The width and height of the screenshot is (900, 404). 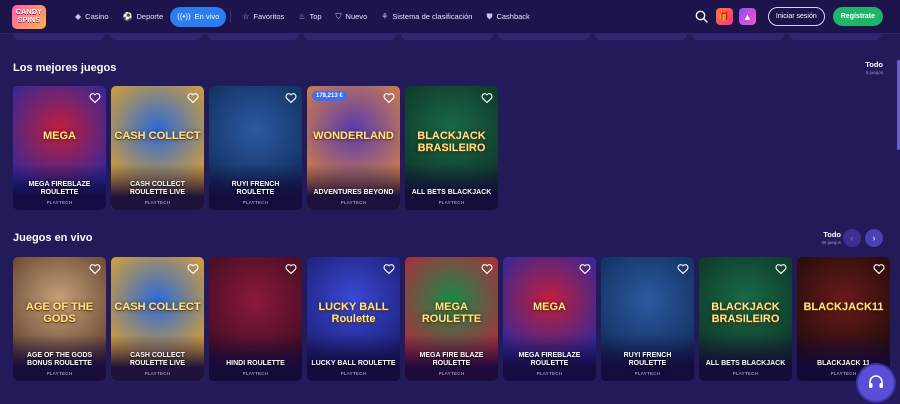 What do you see at coordinates (549, 307) in the screenshot?
I see `game-artwork-title: MEGA` at bounding box center [549, 307].